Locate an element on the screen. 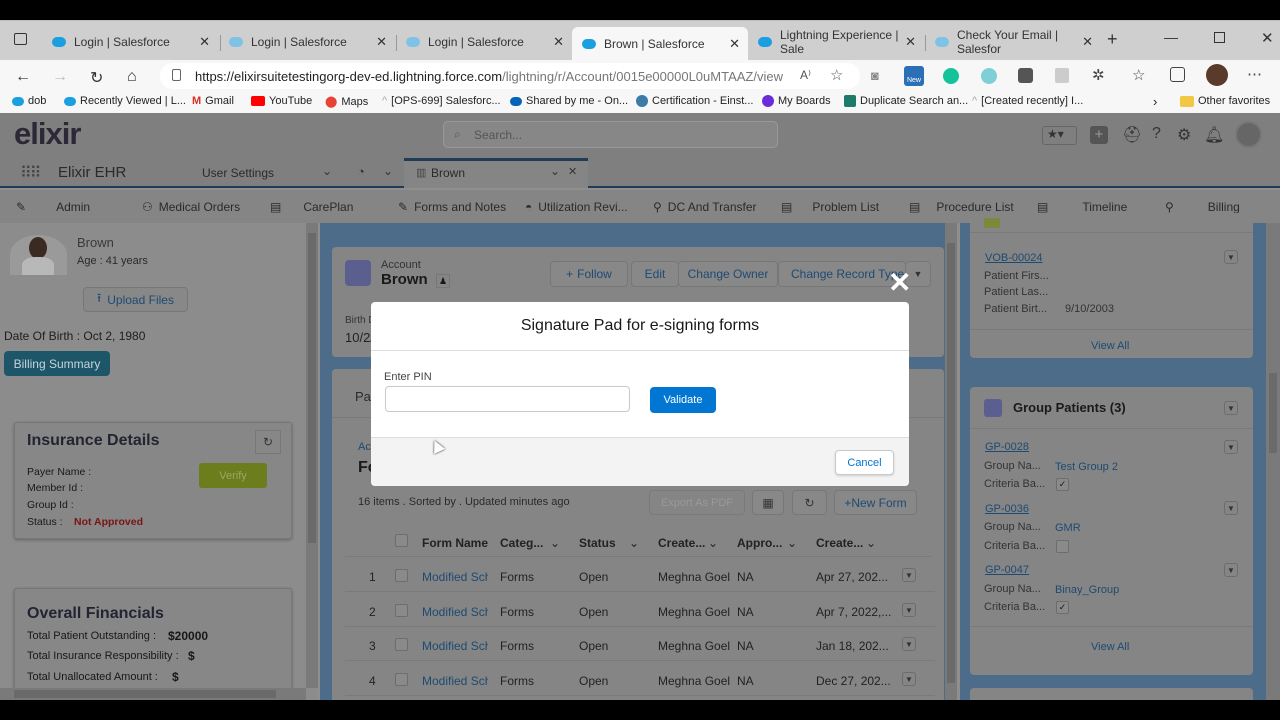 This screenshot has height=720, width=1280. minimize-icon: — is located at coordinates (1171, 37).